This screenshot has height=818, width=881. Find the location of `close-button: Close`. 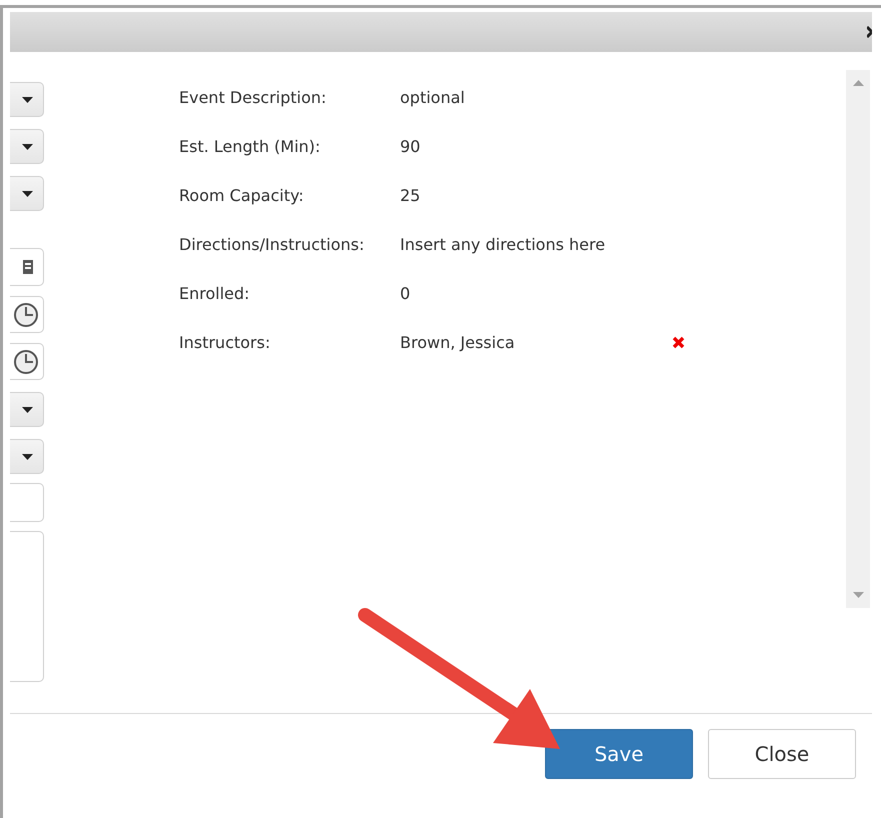

close-button: Close is located at coordinates (782, 754).